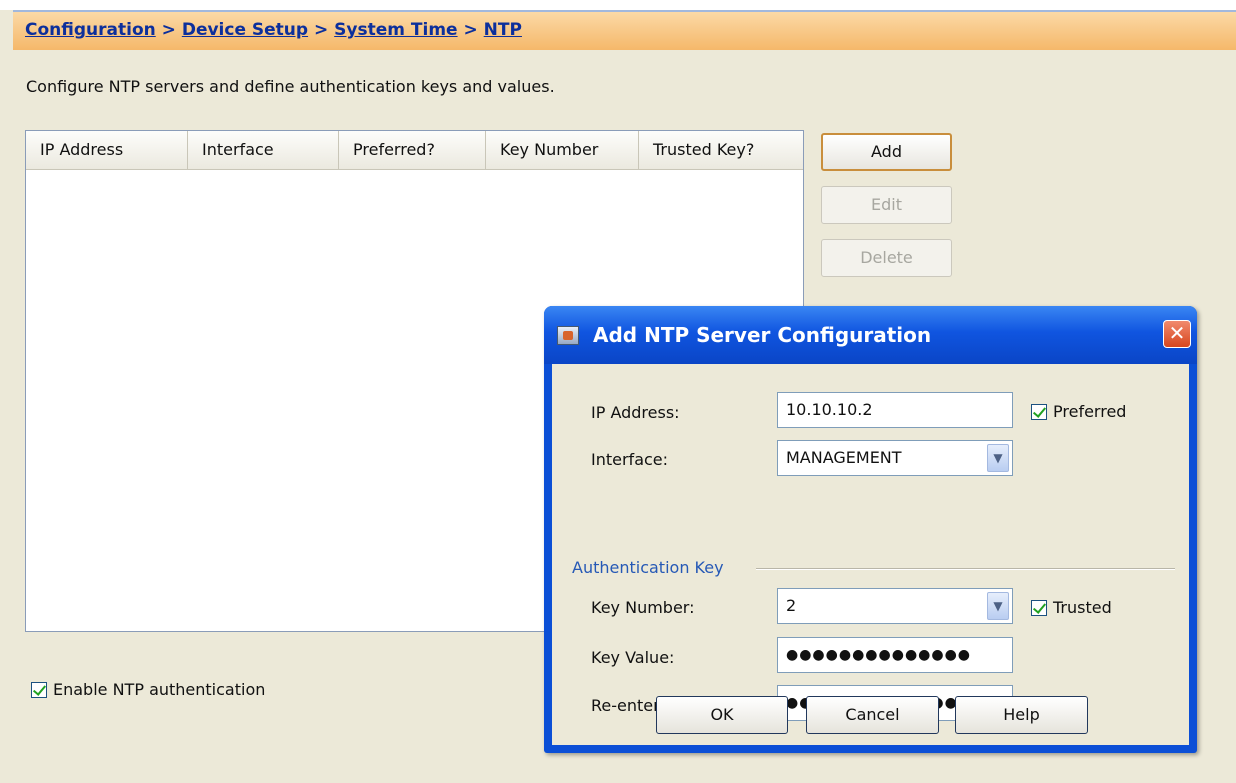  Describe the element at coordinates (886, 152) in the screenshot. I see `add-button: Add` at that location.